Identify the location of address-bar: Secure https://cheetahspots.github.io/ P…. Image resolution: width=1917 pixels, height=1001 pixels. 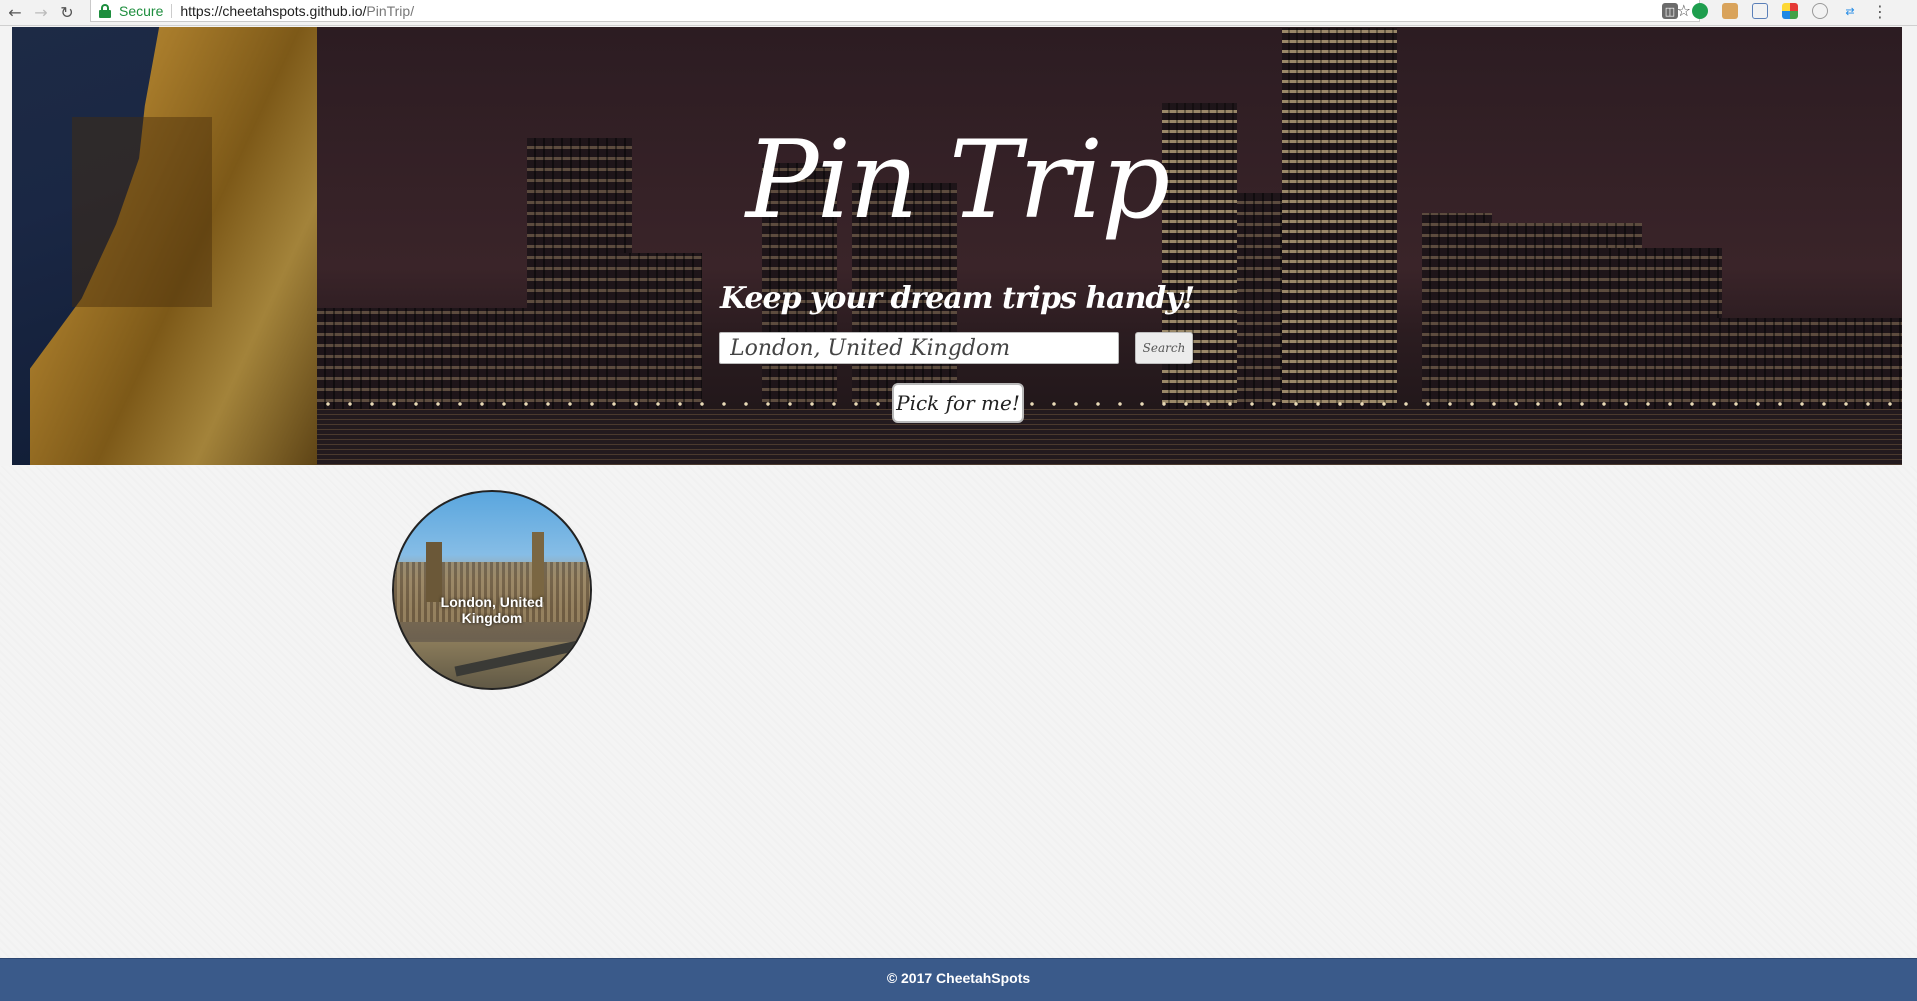
(895, 11).